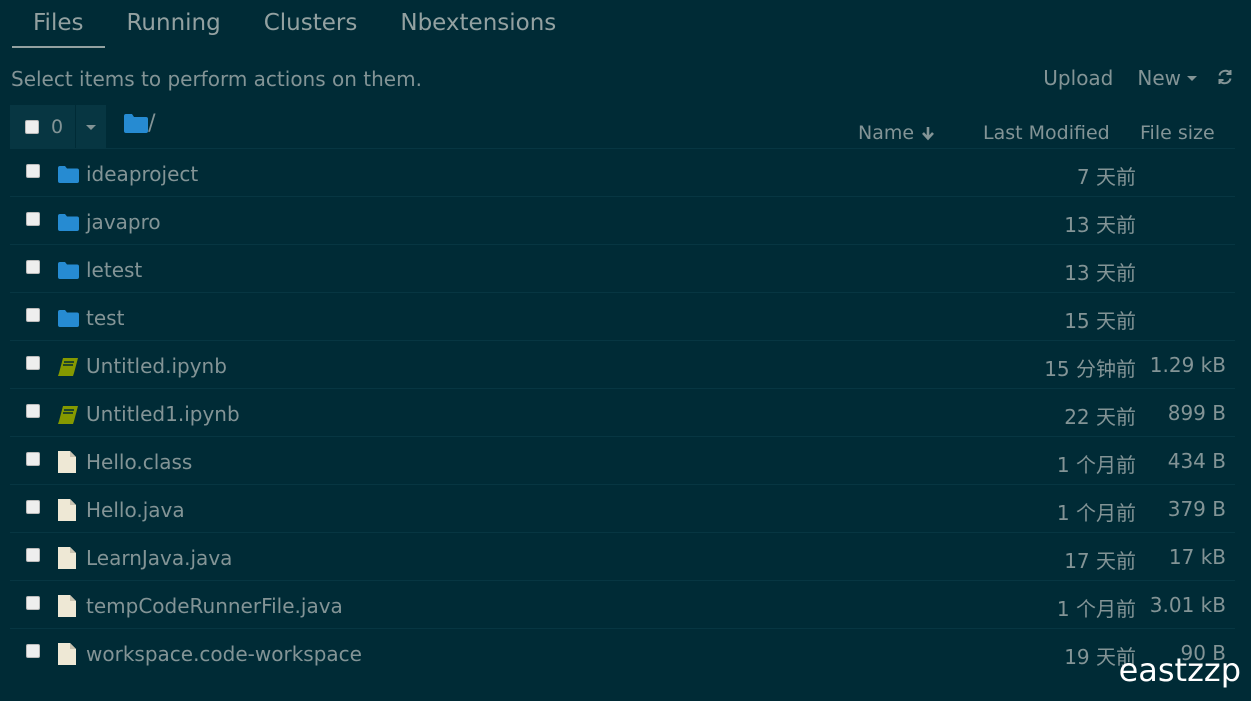  Describe the element at coordinates (1197, 557) in the screenshot. I see `item-size: 17 kB` at that location.